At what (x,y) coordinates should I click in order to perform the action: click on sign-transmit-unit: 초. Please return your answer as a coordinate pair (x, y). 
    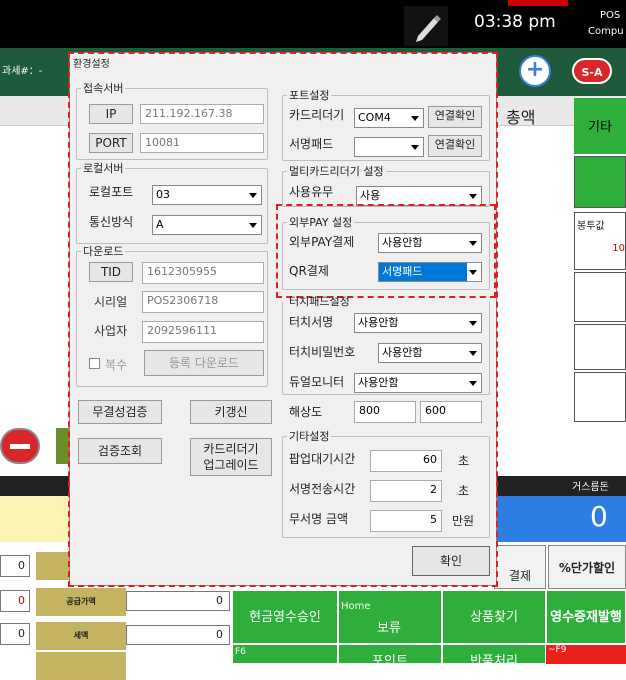
    Looking at the image, I should click on (464, 491).